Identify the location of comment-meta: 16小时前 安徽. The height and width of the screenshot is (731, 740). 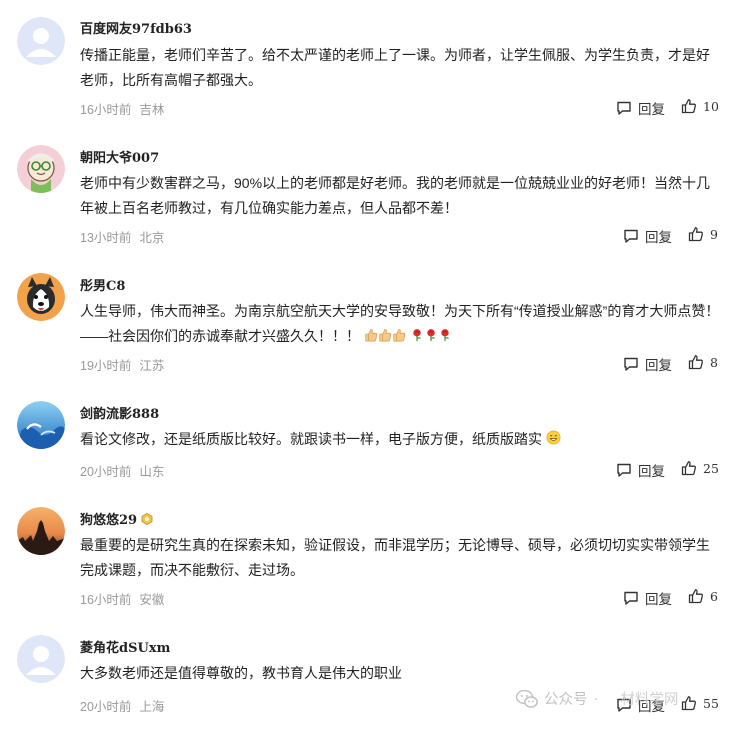
(122, 598).